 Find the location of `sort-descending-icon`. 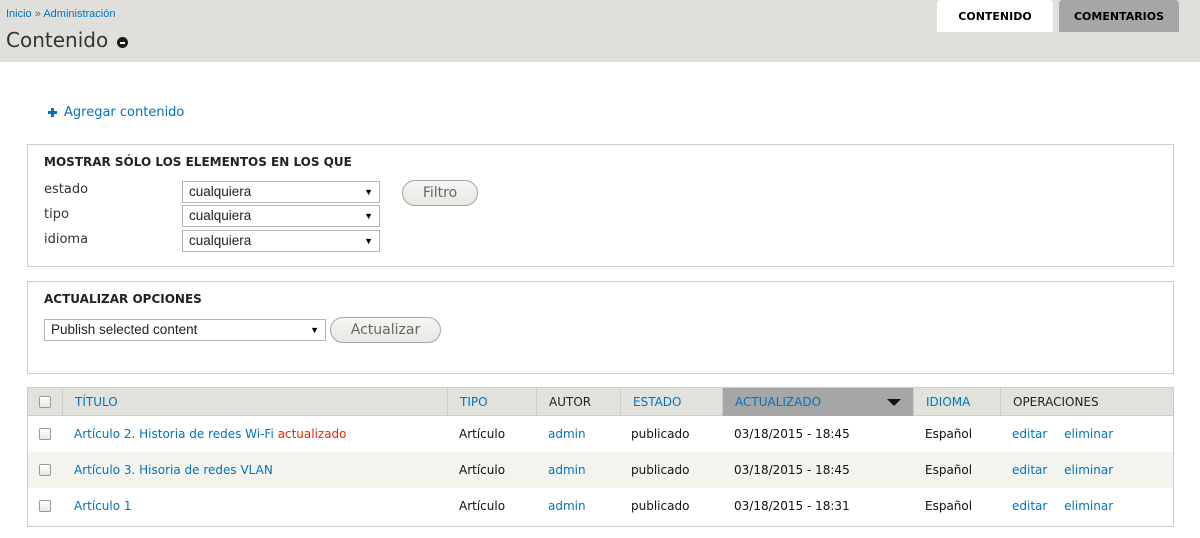

sort-descending-icon is located at coordinates (894, 402).